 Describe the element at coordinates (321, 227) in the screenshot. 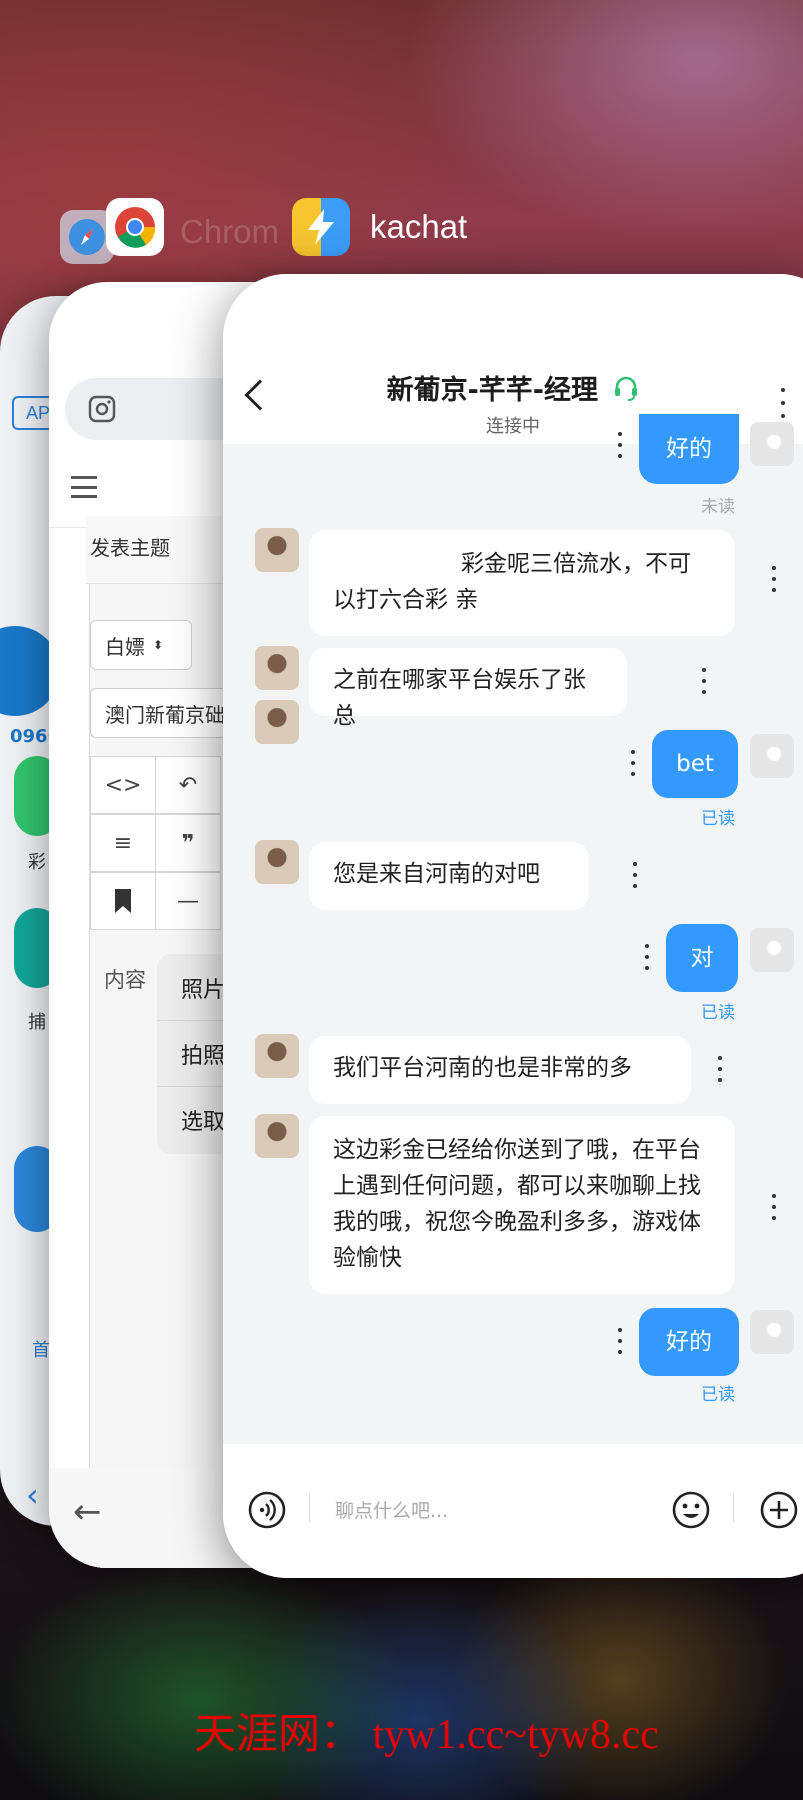

I see `kachat-icon` at that location.